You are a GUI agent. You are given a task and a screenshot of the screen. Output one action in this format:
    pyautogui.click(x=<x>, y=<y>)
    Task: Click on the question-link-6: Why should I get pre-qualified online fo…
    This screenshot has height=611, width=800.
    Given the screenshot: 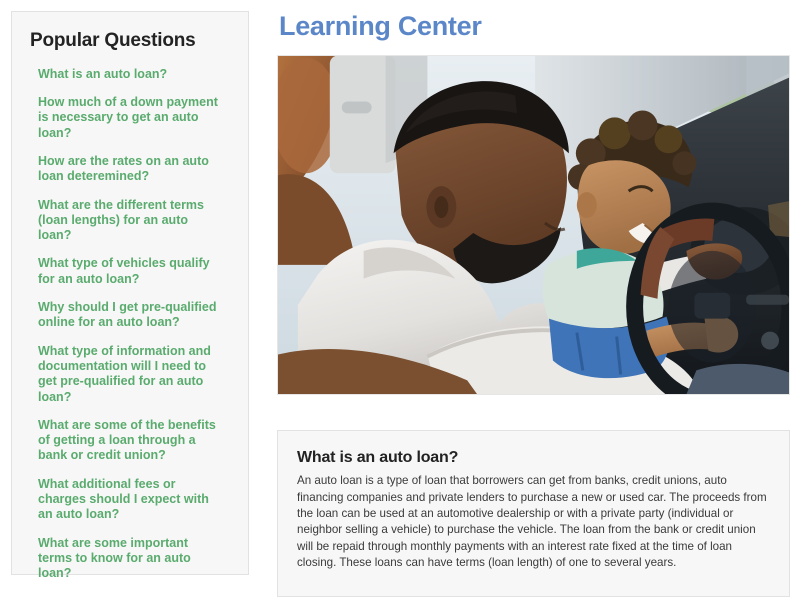 What is the action you would take?
    pyautogui.click(x=128, y=315)
    